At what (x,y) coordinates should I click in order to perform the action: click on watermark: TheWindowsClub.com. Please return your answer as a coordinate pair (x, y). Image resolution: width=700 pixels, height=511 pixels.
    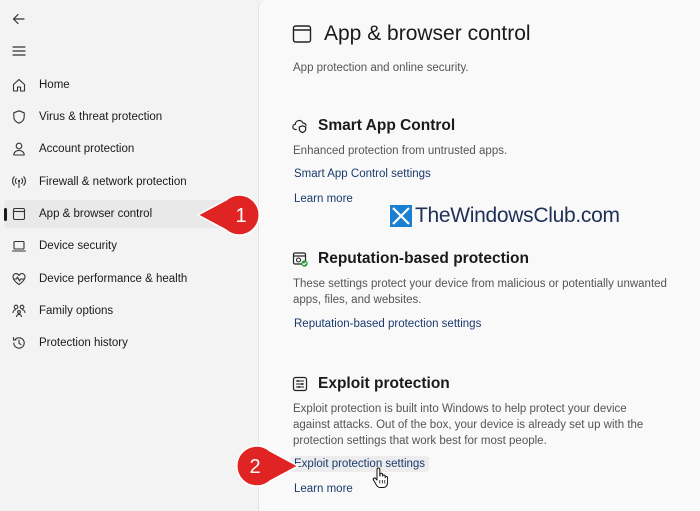
    Looking at the image, I should click on (505, 216).